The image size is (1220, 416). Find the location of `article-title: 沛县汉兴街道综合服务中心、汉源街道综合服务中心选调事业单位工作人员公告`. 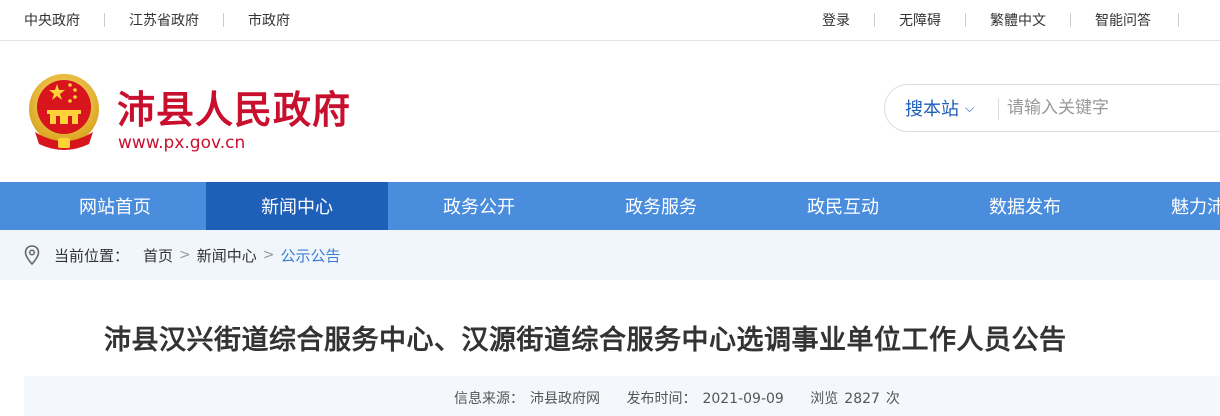

article-title: 沛县汉兴街道综合服务中心、汉源街道综合服务中心选调事业单位工作人员公告 is located at coordinates (585, 340).